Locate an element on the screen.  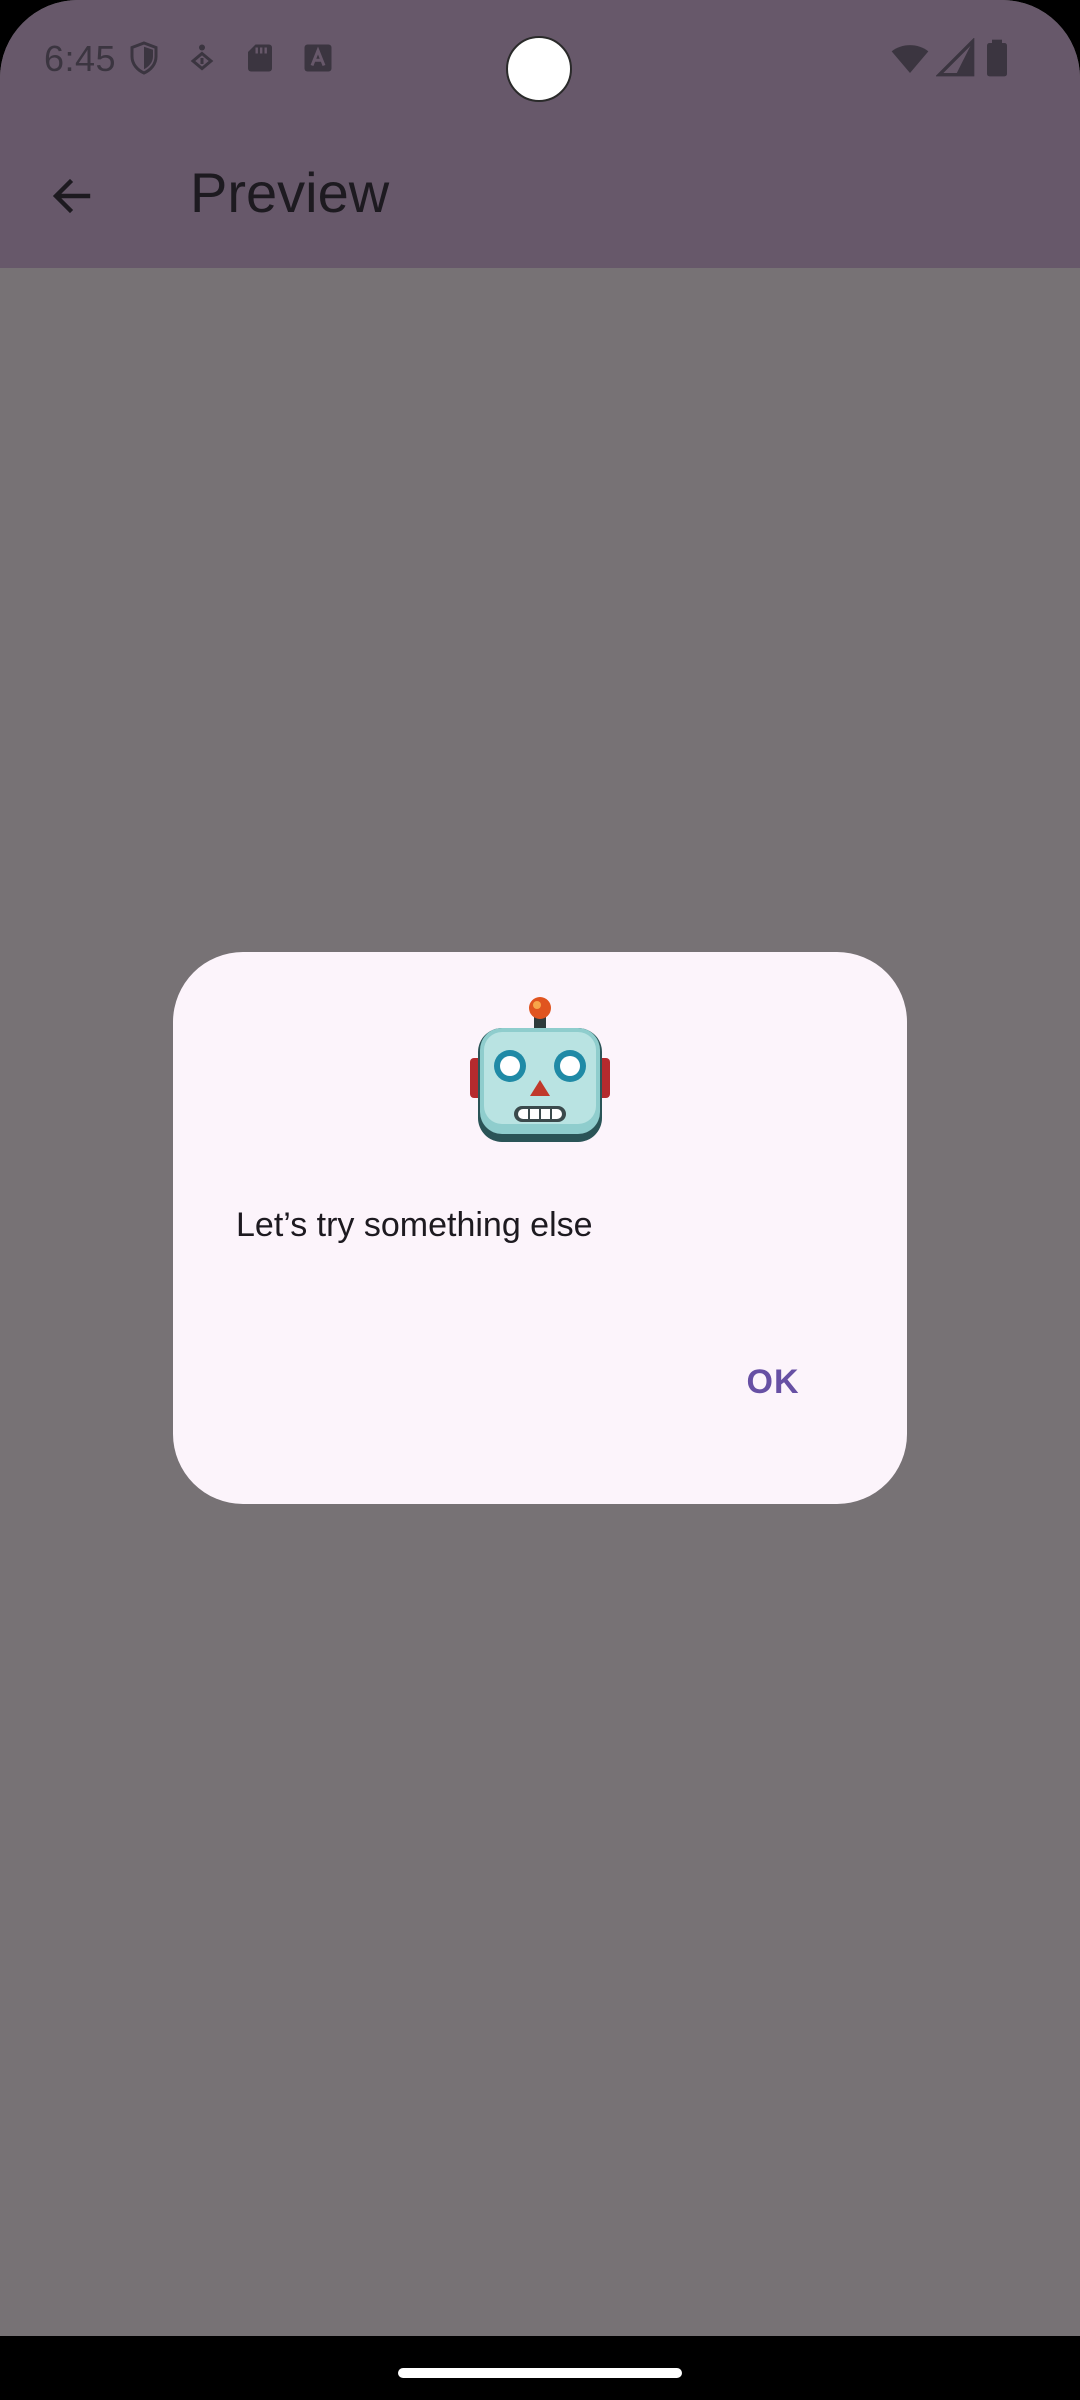
app-bar: Preview is located at coordinates (540, 194).